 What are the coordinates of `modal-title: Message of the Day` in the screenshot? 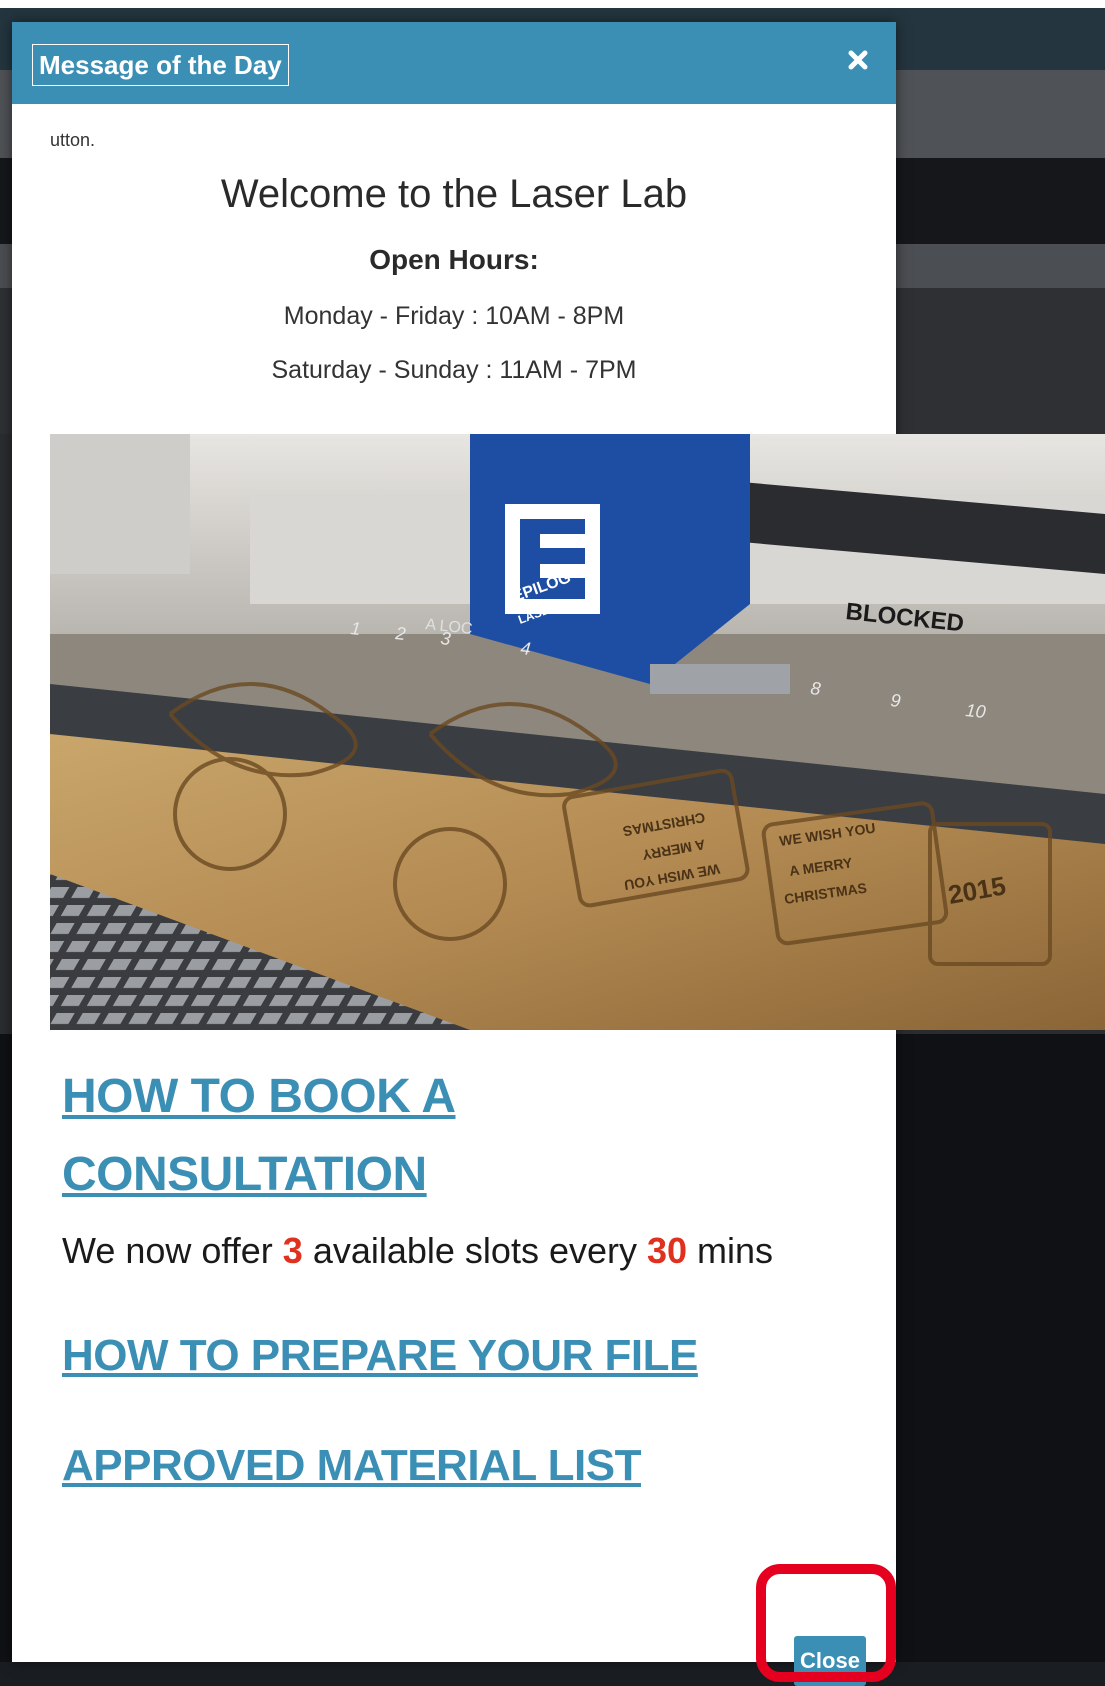 It's located at (160, 65).